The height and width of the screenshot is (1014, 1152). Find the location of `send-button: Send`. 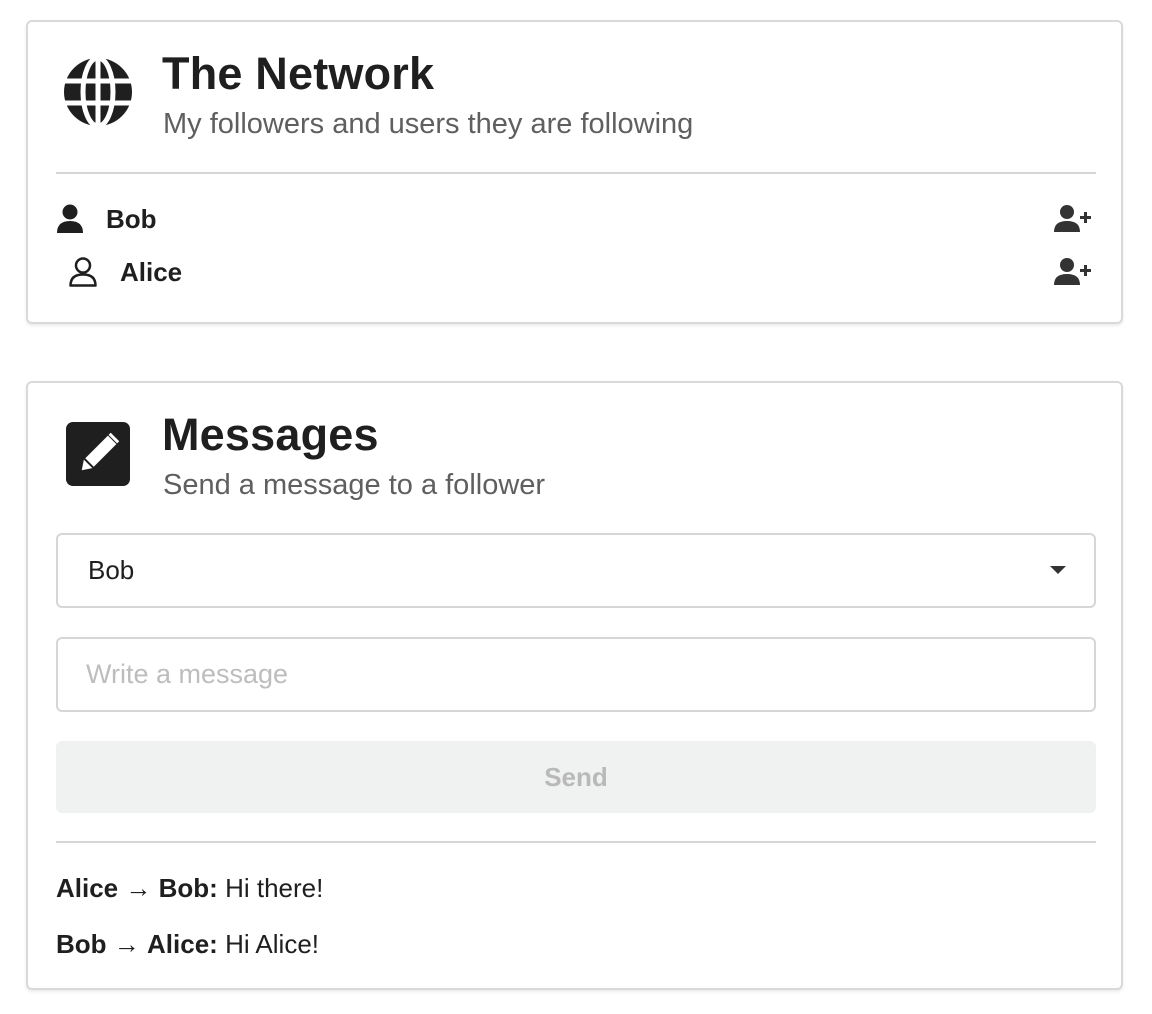

send-button: Send is located at coordinates (576, 777).